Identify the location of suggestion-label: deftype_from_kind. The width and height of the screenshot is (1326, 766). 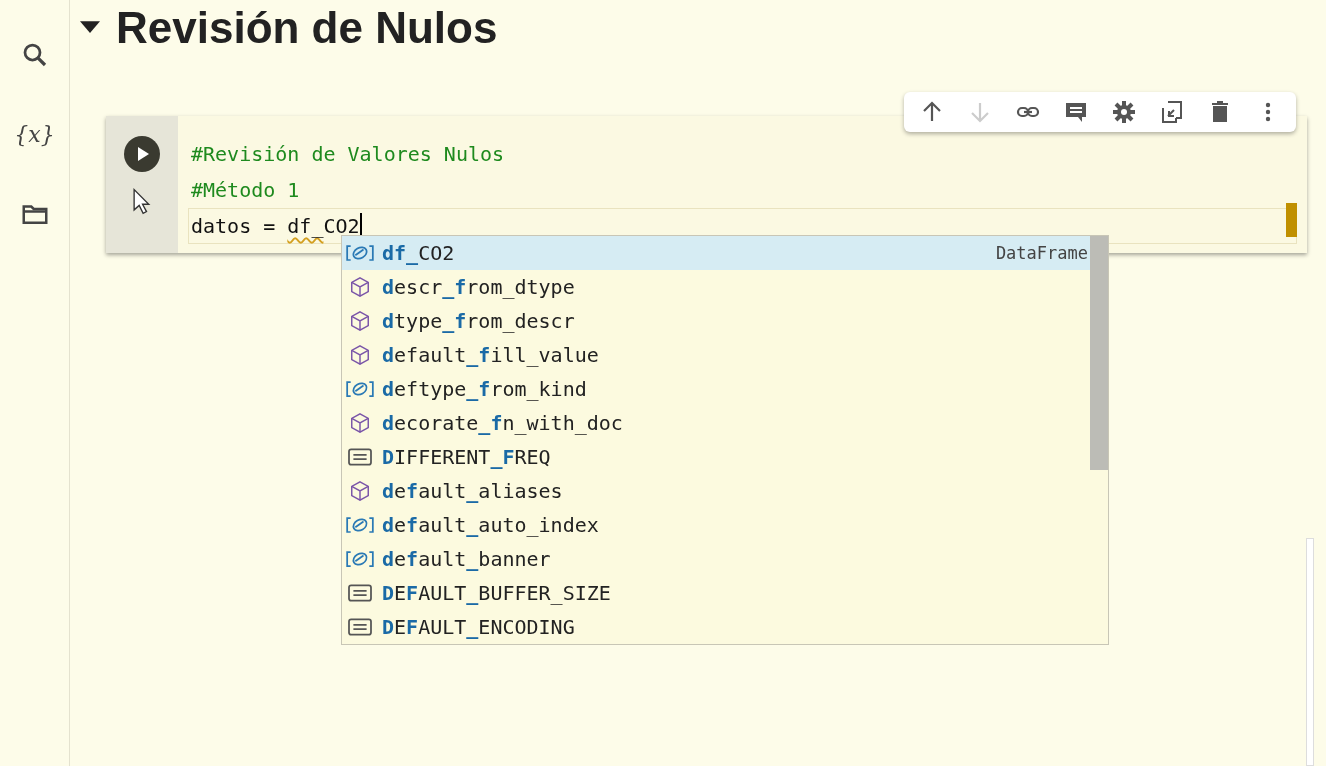
(484, 389).